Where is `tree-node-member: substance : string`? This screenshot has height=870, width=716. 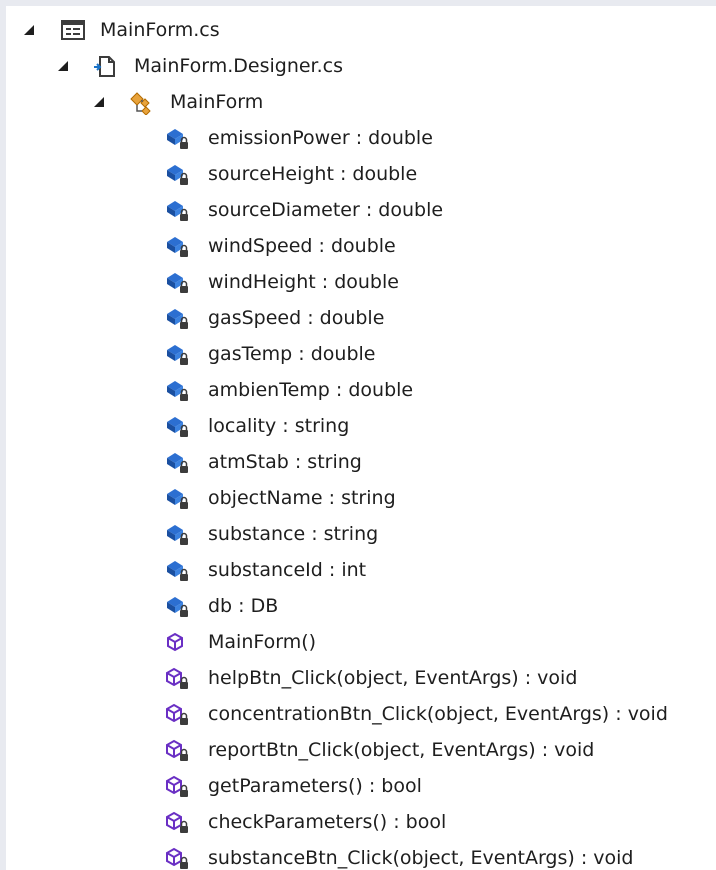 tree-node-member: substance : string is located at coordinates (358, 534).